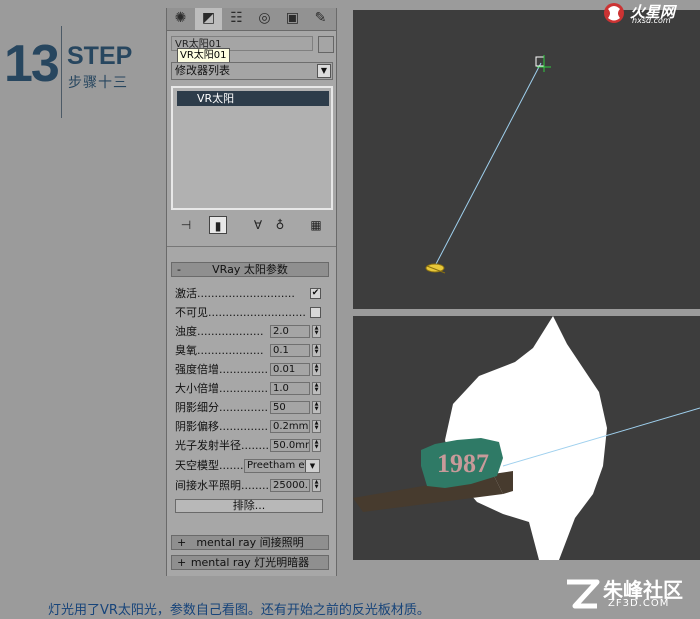  I want to click on sun-target-icon, so click(543, 63).